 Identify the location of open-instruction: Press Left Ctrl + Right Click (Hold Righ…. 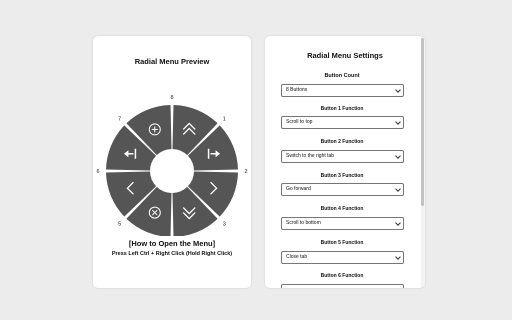
(172, 254).